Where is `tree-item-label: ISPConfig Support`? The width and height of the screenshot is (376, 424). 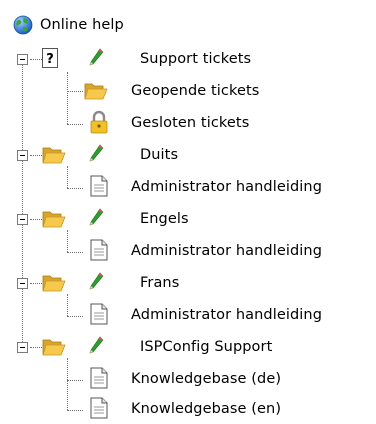
tree-item-label: ISPConfig Support is located at coordinates (206, 347).